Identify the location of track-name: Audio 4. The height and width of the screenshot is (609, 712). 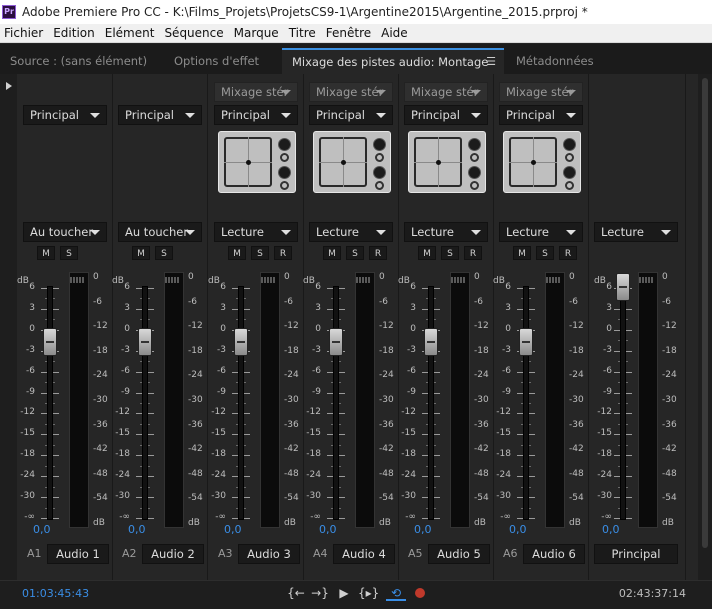
(364, 554).